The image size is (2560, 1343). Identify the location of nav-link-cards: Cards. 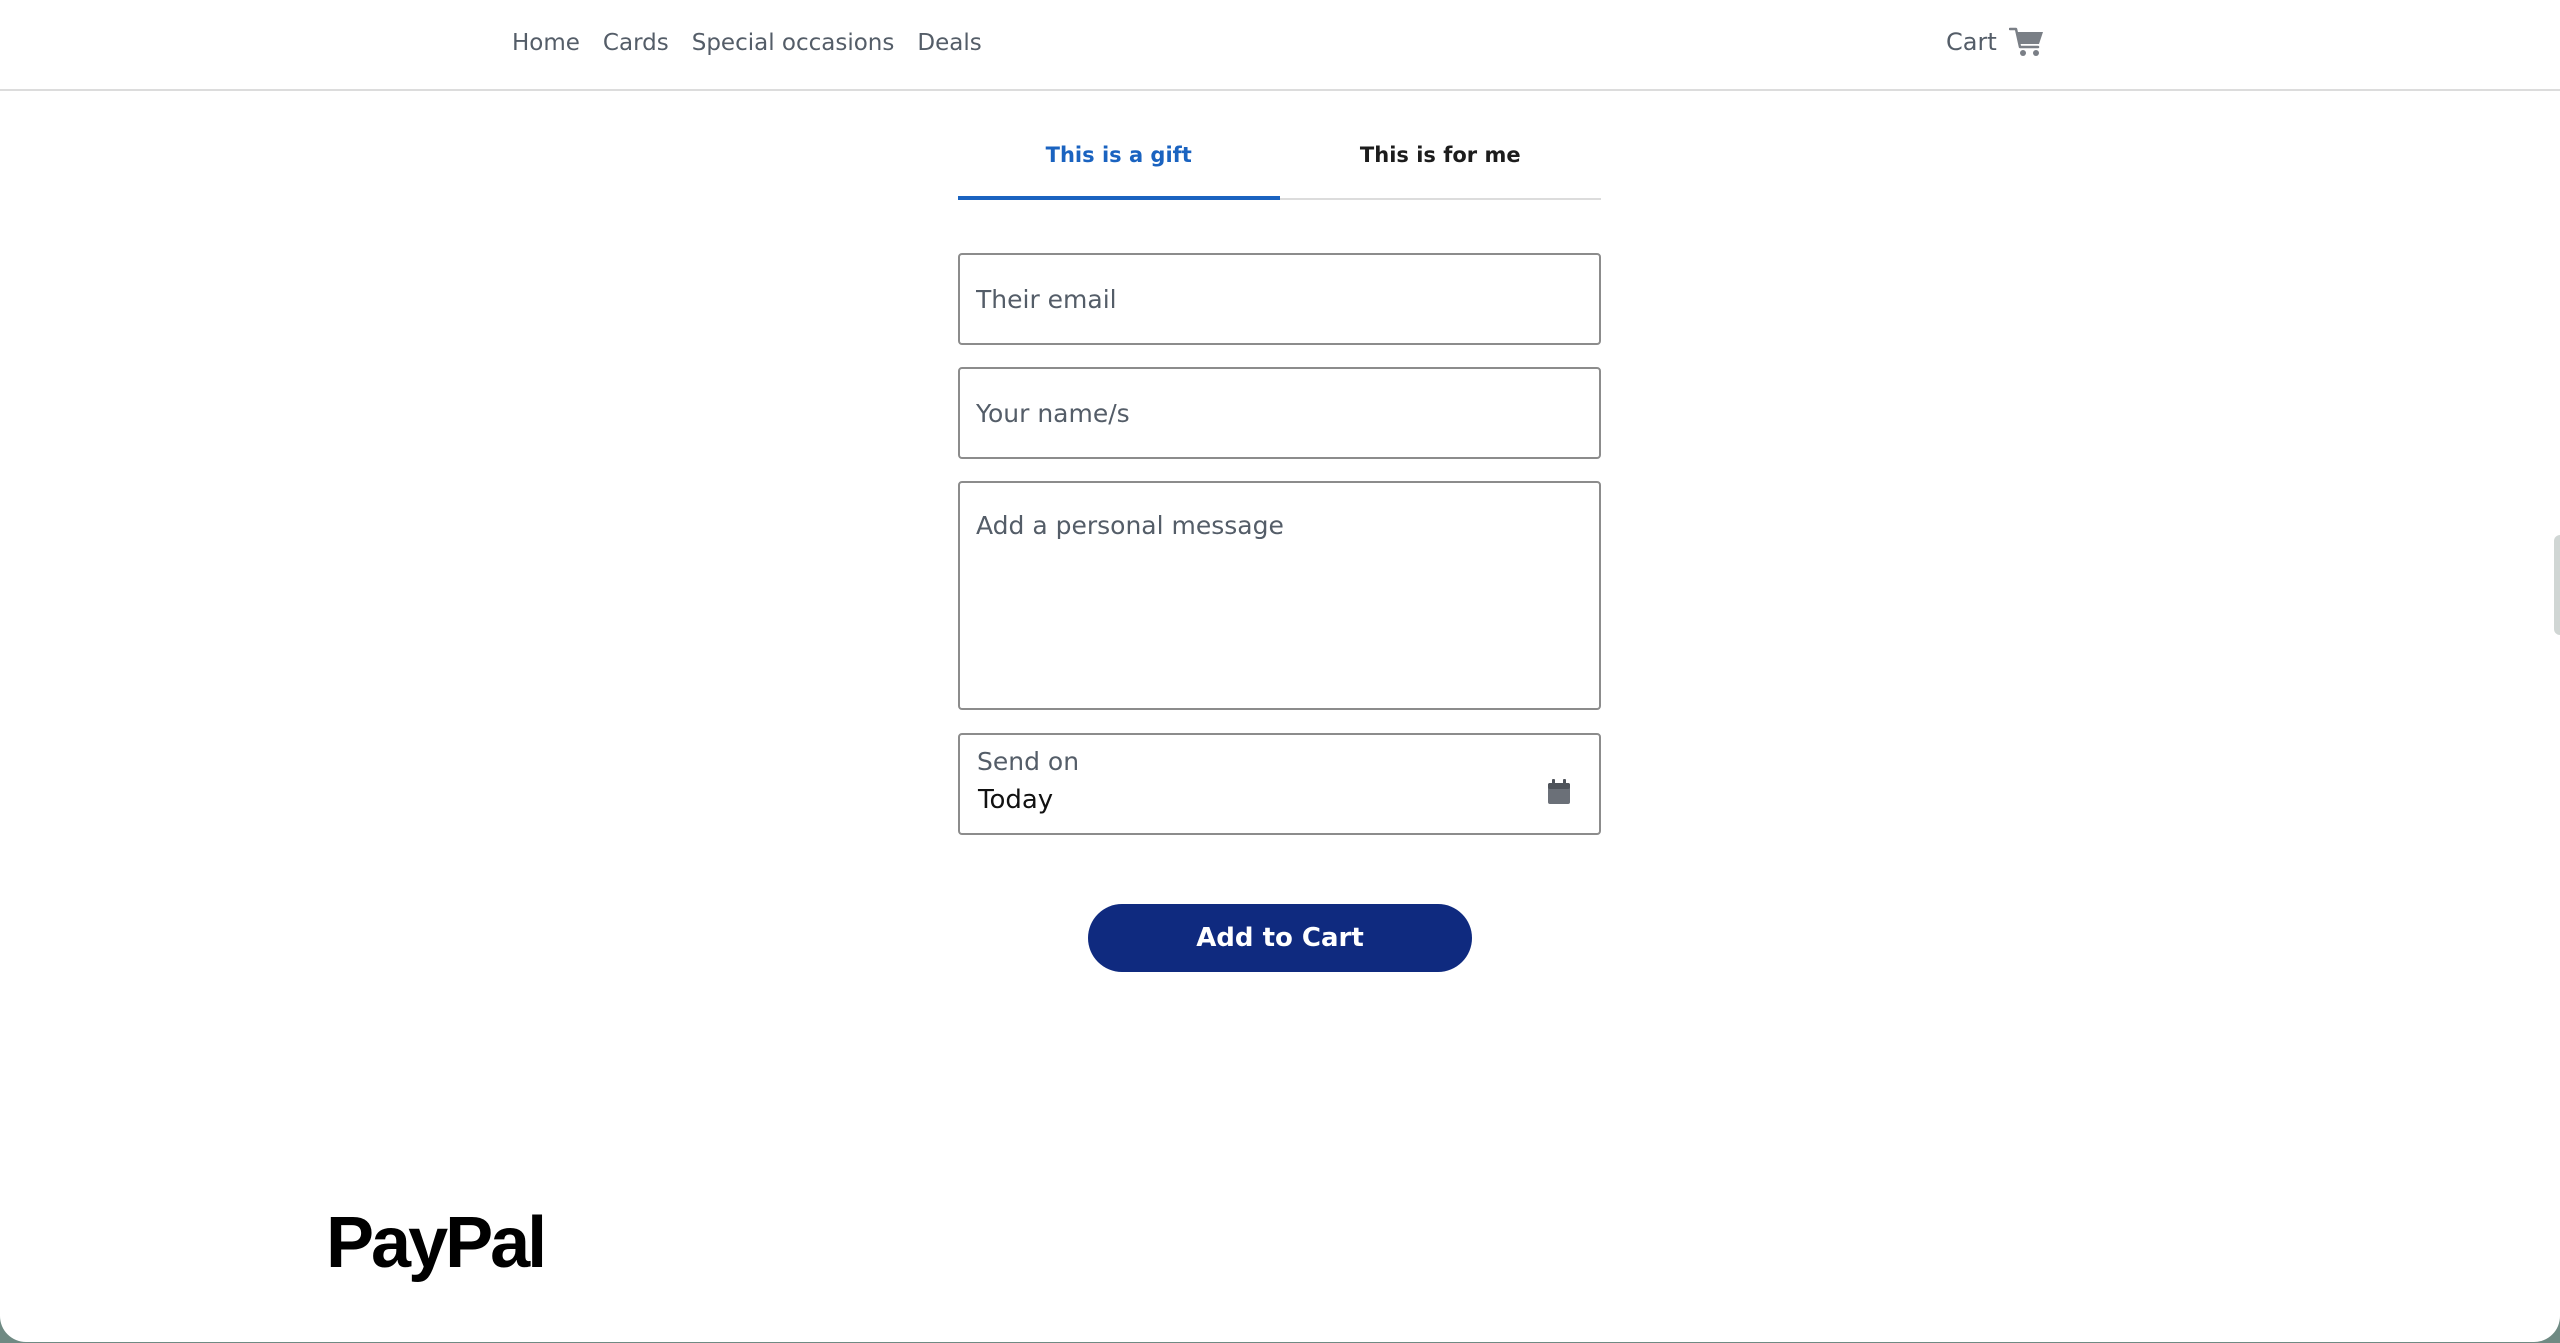
(636, 43).